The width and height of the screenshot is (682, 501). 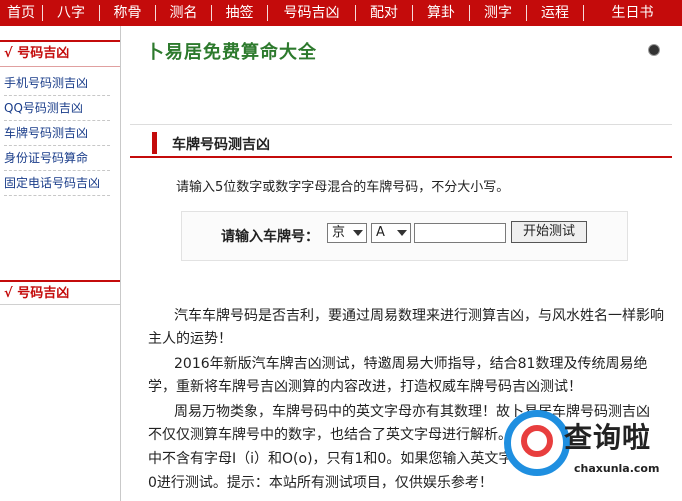 I want to click on sidebar-heading-2: √ 号码吉凶, so click(x=60, y=292).